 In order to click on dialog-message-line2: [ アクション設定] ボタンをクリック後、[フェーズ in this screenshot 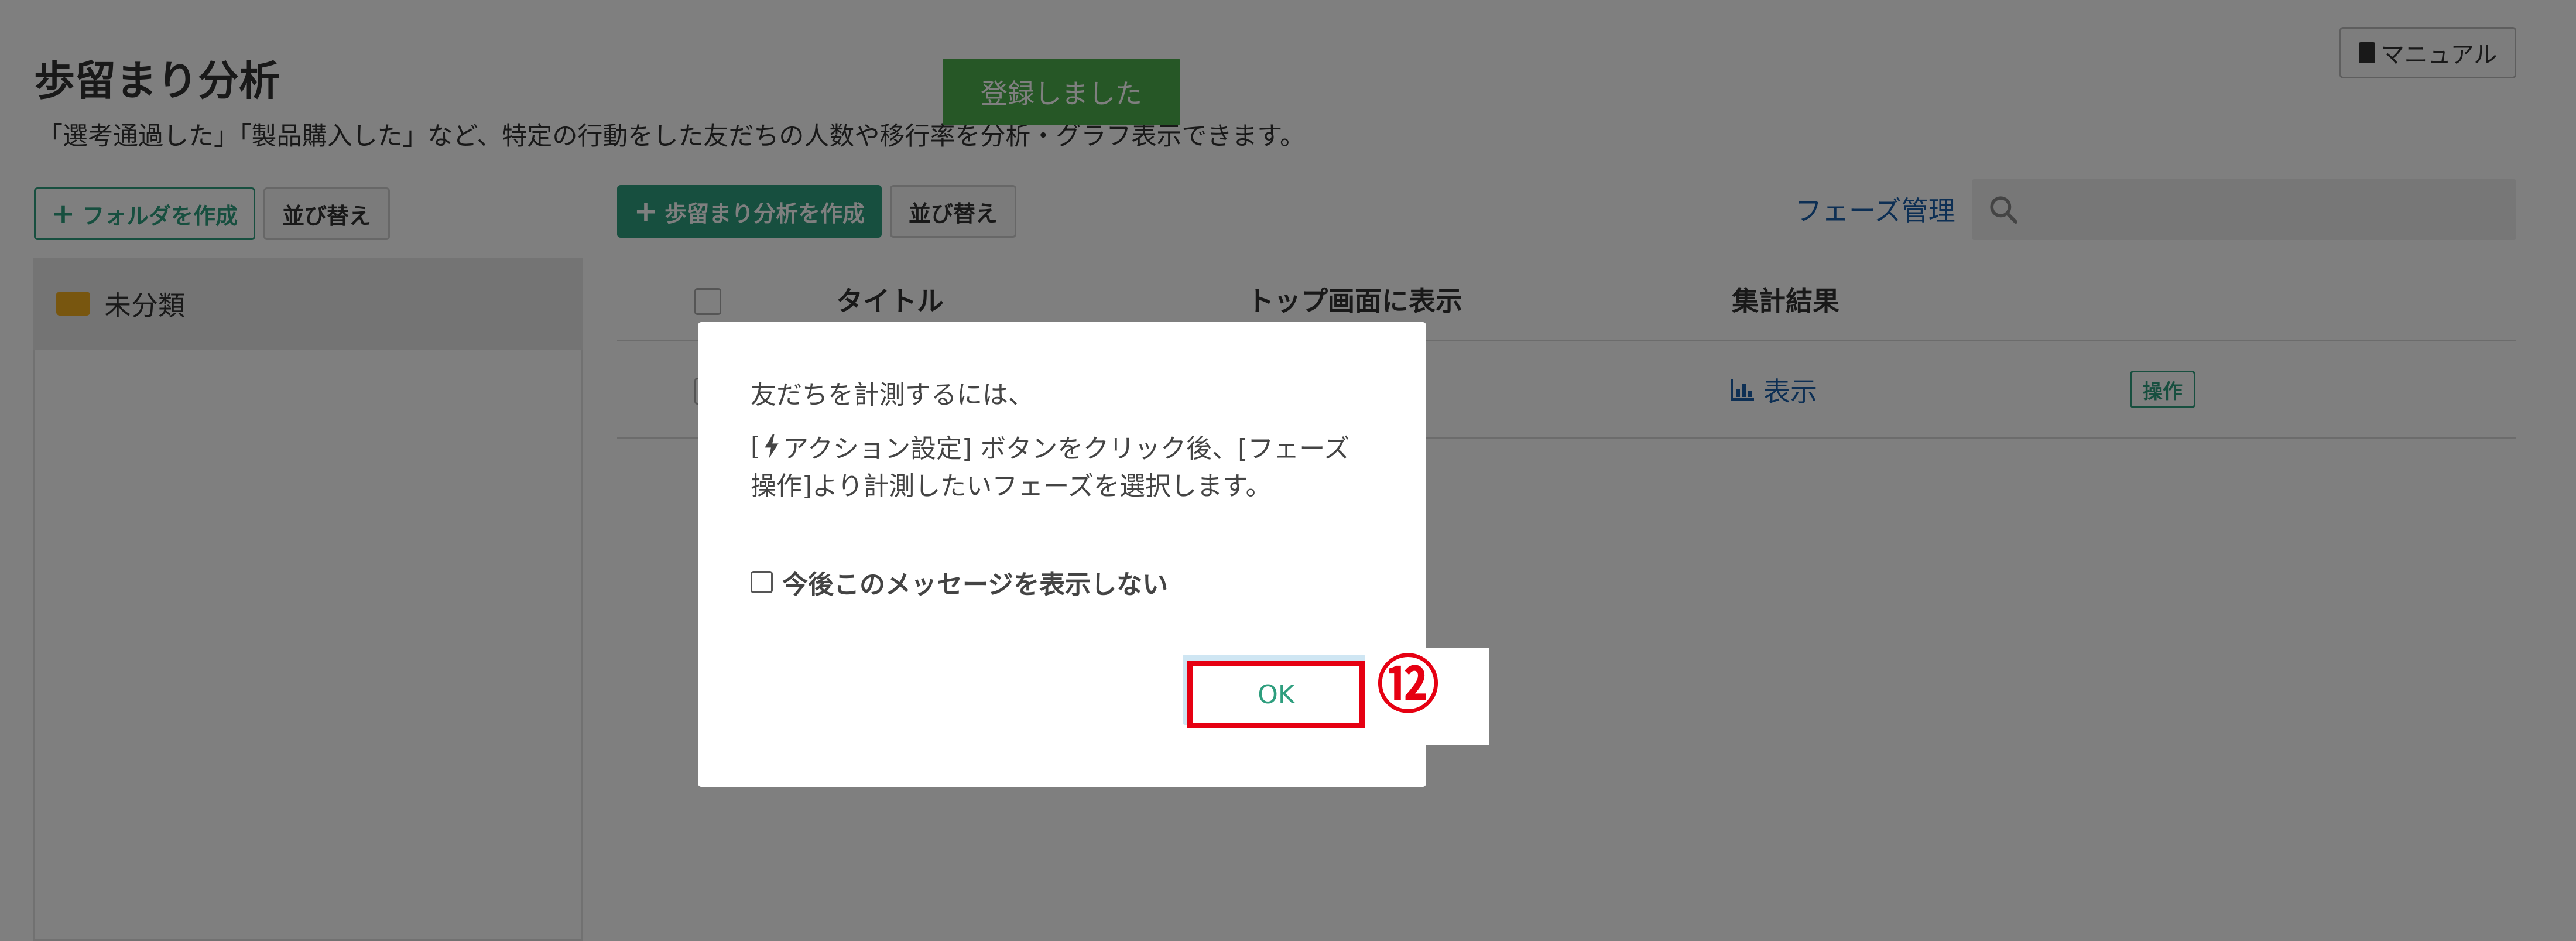, I will do `click(1050, 446)`.